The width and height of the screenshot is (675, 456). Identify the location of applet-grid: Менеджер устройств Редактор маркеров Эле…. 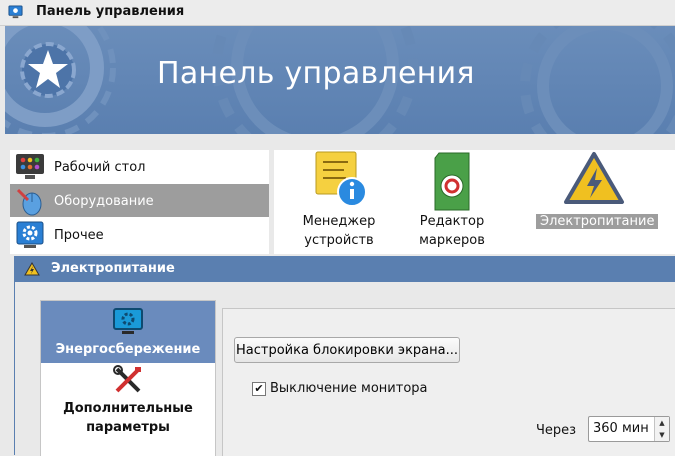
(474, 202).